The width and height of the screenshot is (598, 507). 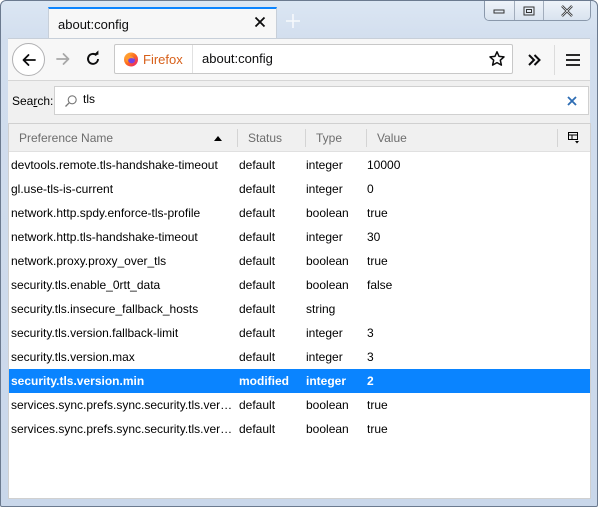 I want to click on tab-strip: about:config, so click(x=299, y=20).